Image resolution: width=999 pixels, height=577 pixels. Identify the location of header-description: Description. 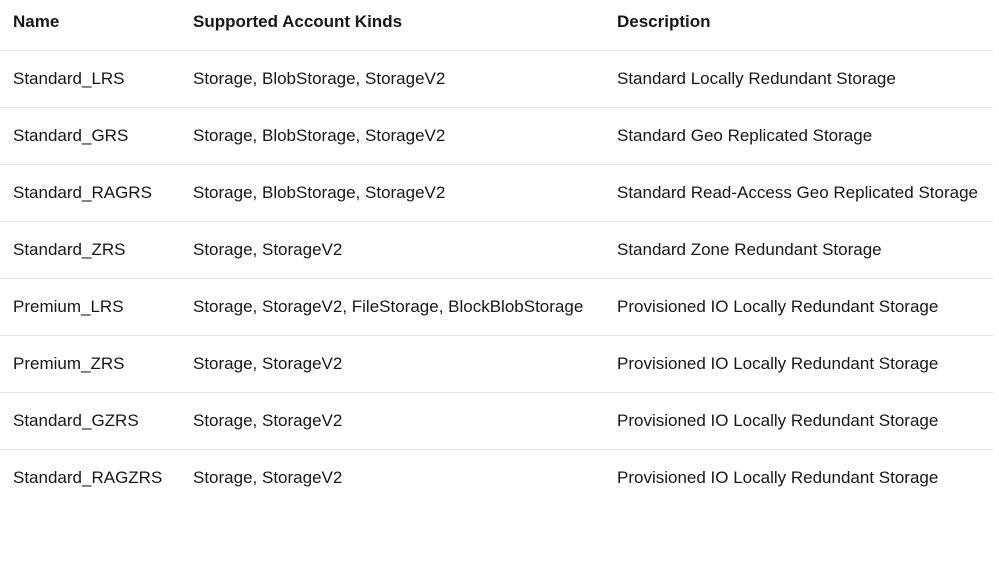
(798, 25).